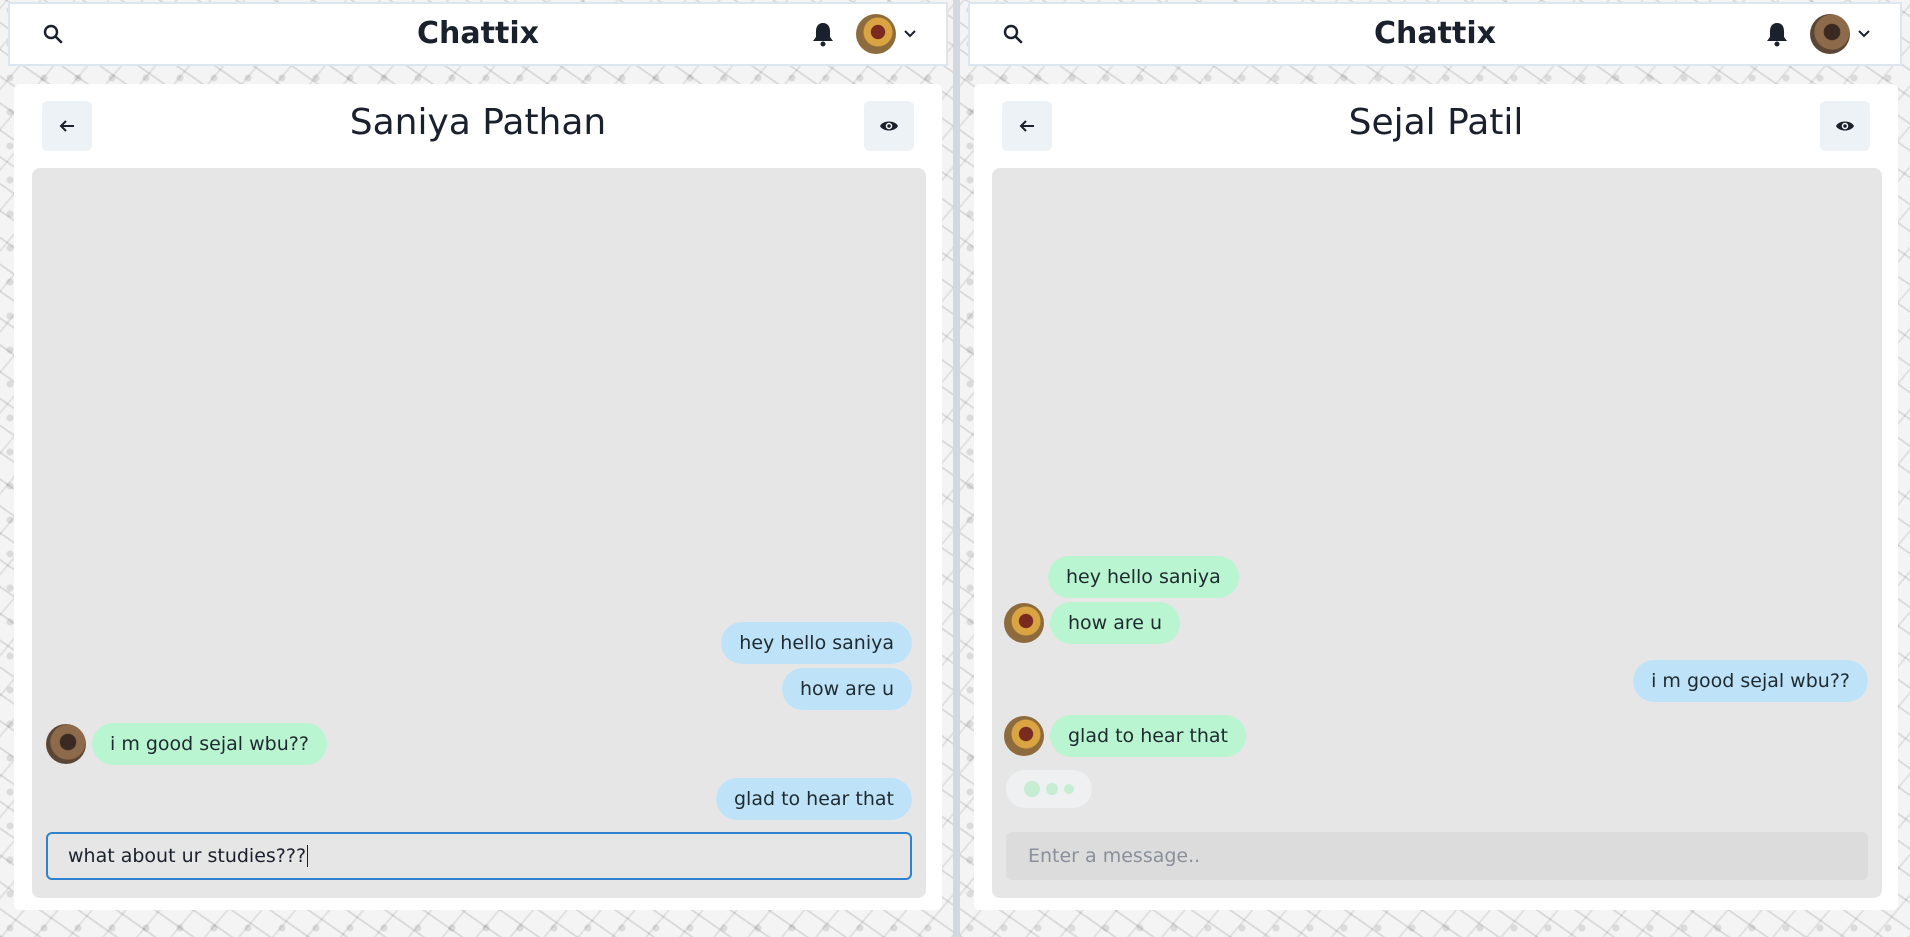 The image size is (1910, 937). Describe the element at coordinates (1437, 856) in the screenshot. I see `message-input: Enter a message..` at that location.